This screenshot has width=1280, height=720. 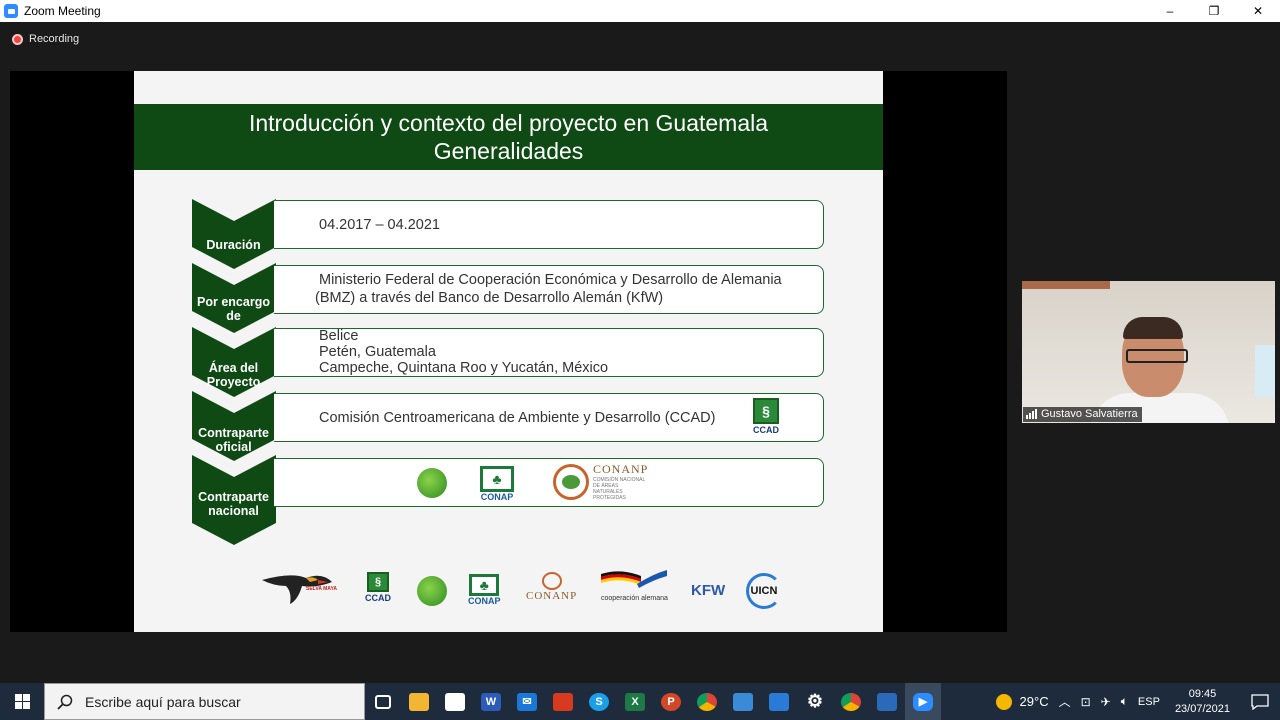 I want to click on start-button, so click(x=22, y=701).